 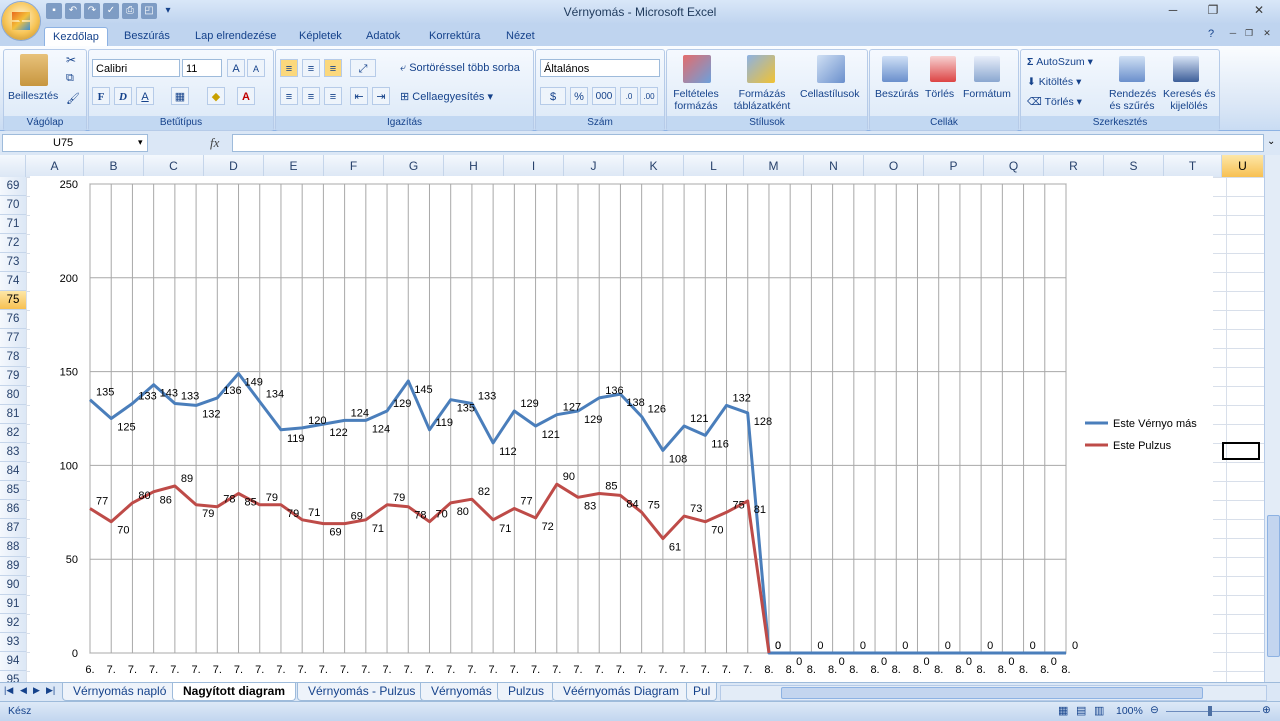 What do you see at coordinates (649, 96) in the screenshot?
I see `decrease-decimal-icon: .00` at bounding box center [649, 96].